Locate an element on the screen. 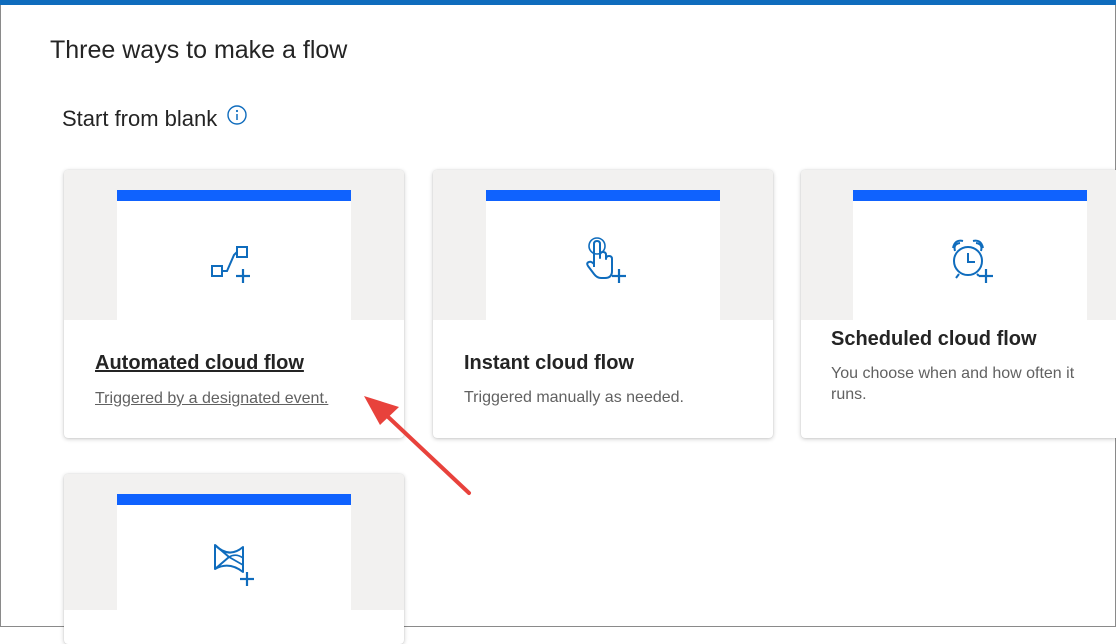  card-title: Scheduled cloud flow is located at coordinates (934, 339).